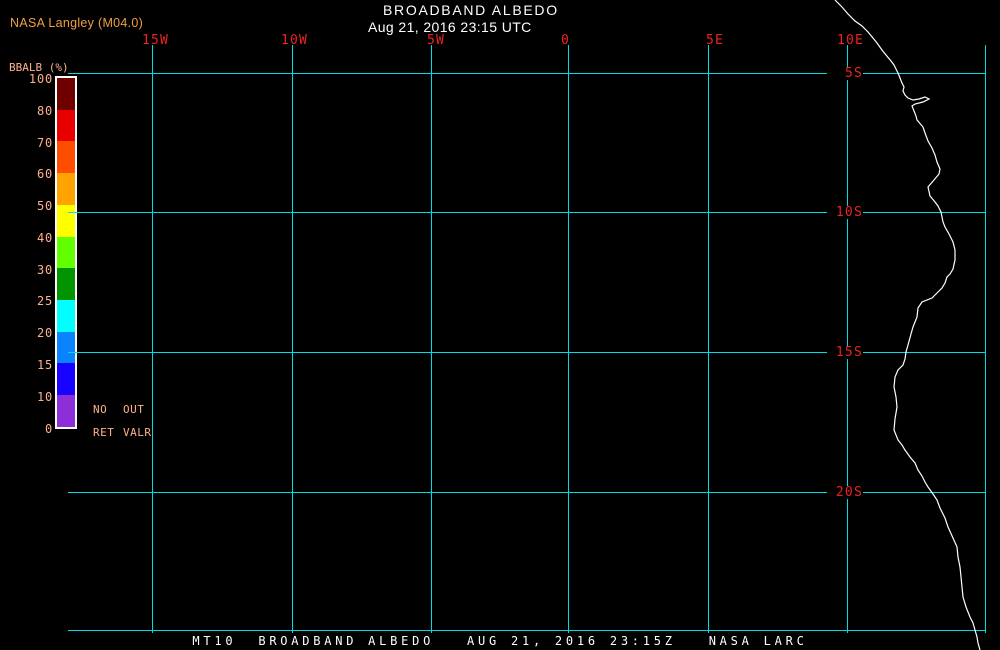 This screenshot has height=650, width=1000. I want to click on page-title: BROADBAND ALBEDO, so click(471, 10).